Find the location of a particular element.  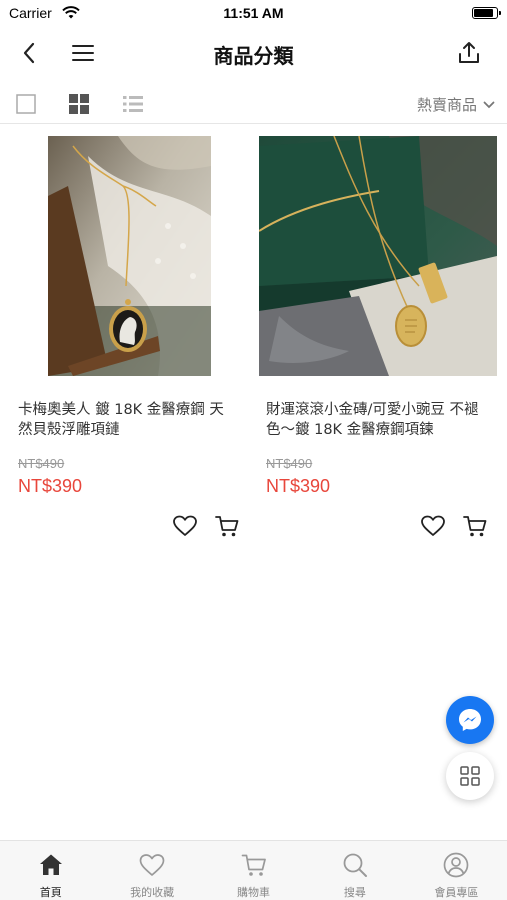

tab-account: 會員專區 is located at coordinates (456, 870).